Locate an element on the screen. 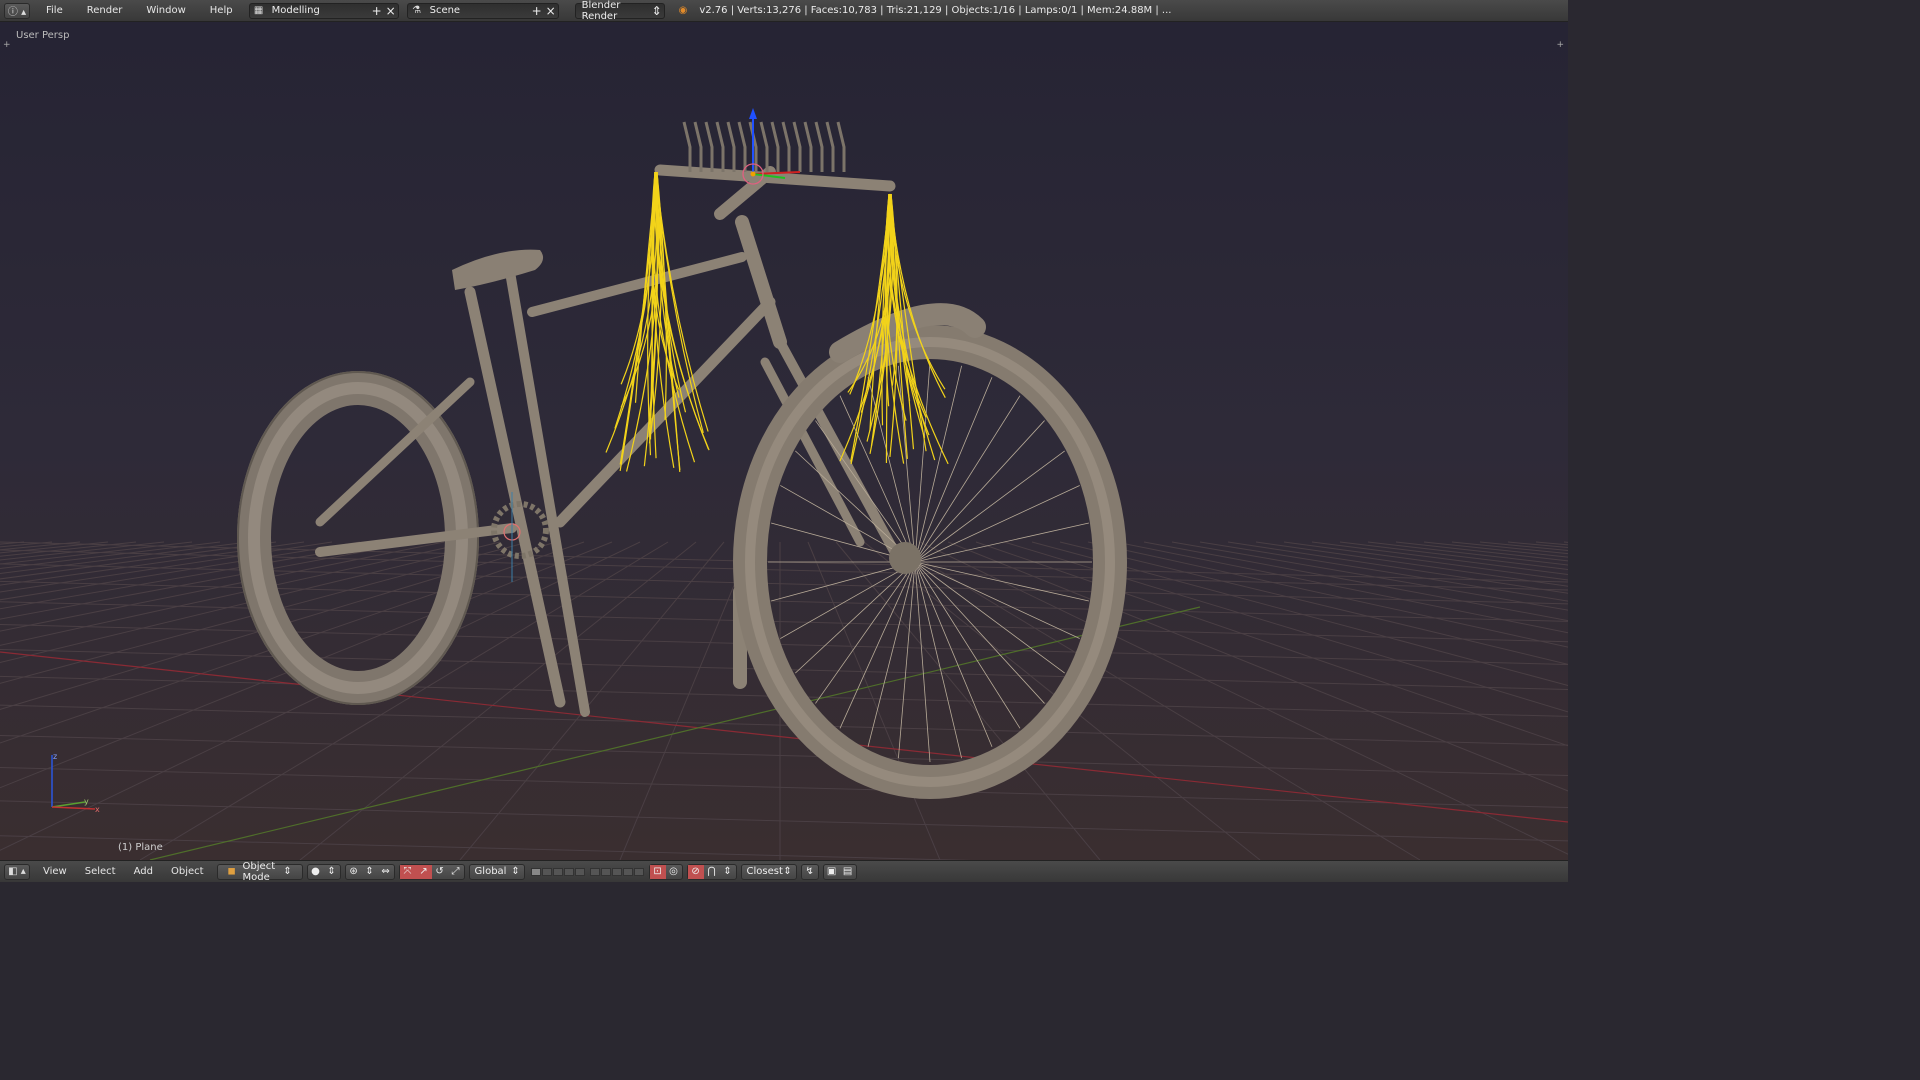 The height and width of the screenshot is (1080, 1920). magnet-snap-icon: ⋂ is located at coordinates (712, 872).